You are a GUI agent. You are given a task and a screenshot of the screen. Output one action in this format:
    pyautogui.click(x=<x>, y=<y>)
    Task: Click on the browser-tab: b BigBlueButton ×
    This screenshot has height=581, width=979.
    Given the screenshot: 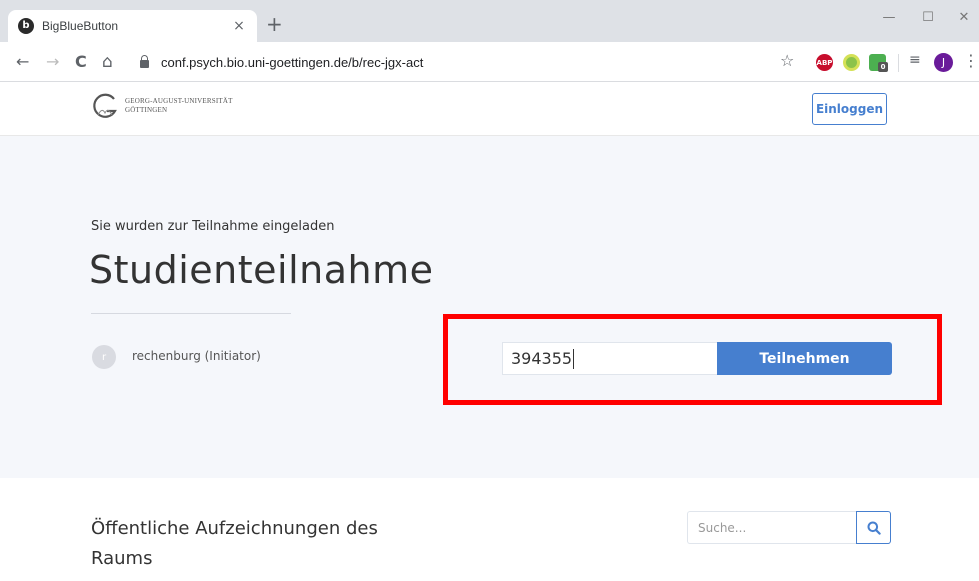 What is the action you would take?
    pyautogui.click(x=132, y=26)
    